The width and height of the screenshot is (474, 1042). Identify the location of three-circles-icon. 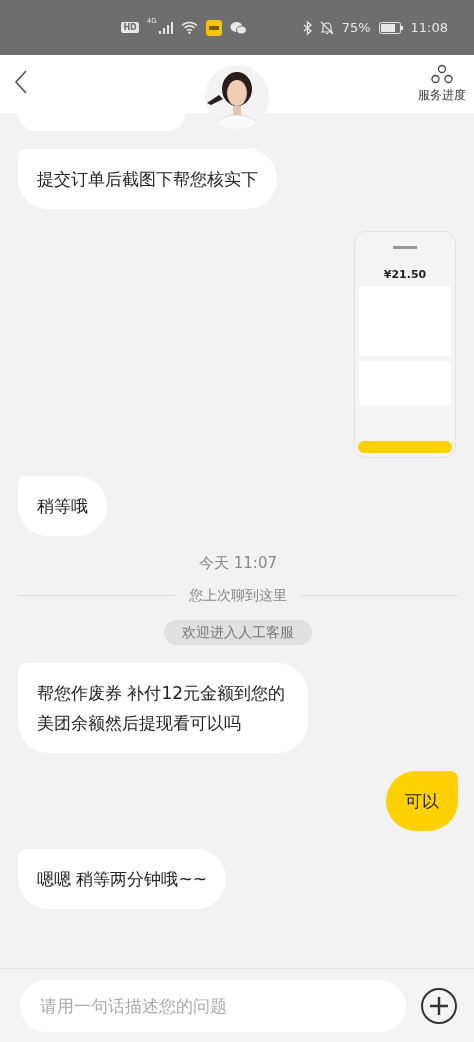
(442, 74).